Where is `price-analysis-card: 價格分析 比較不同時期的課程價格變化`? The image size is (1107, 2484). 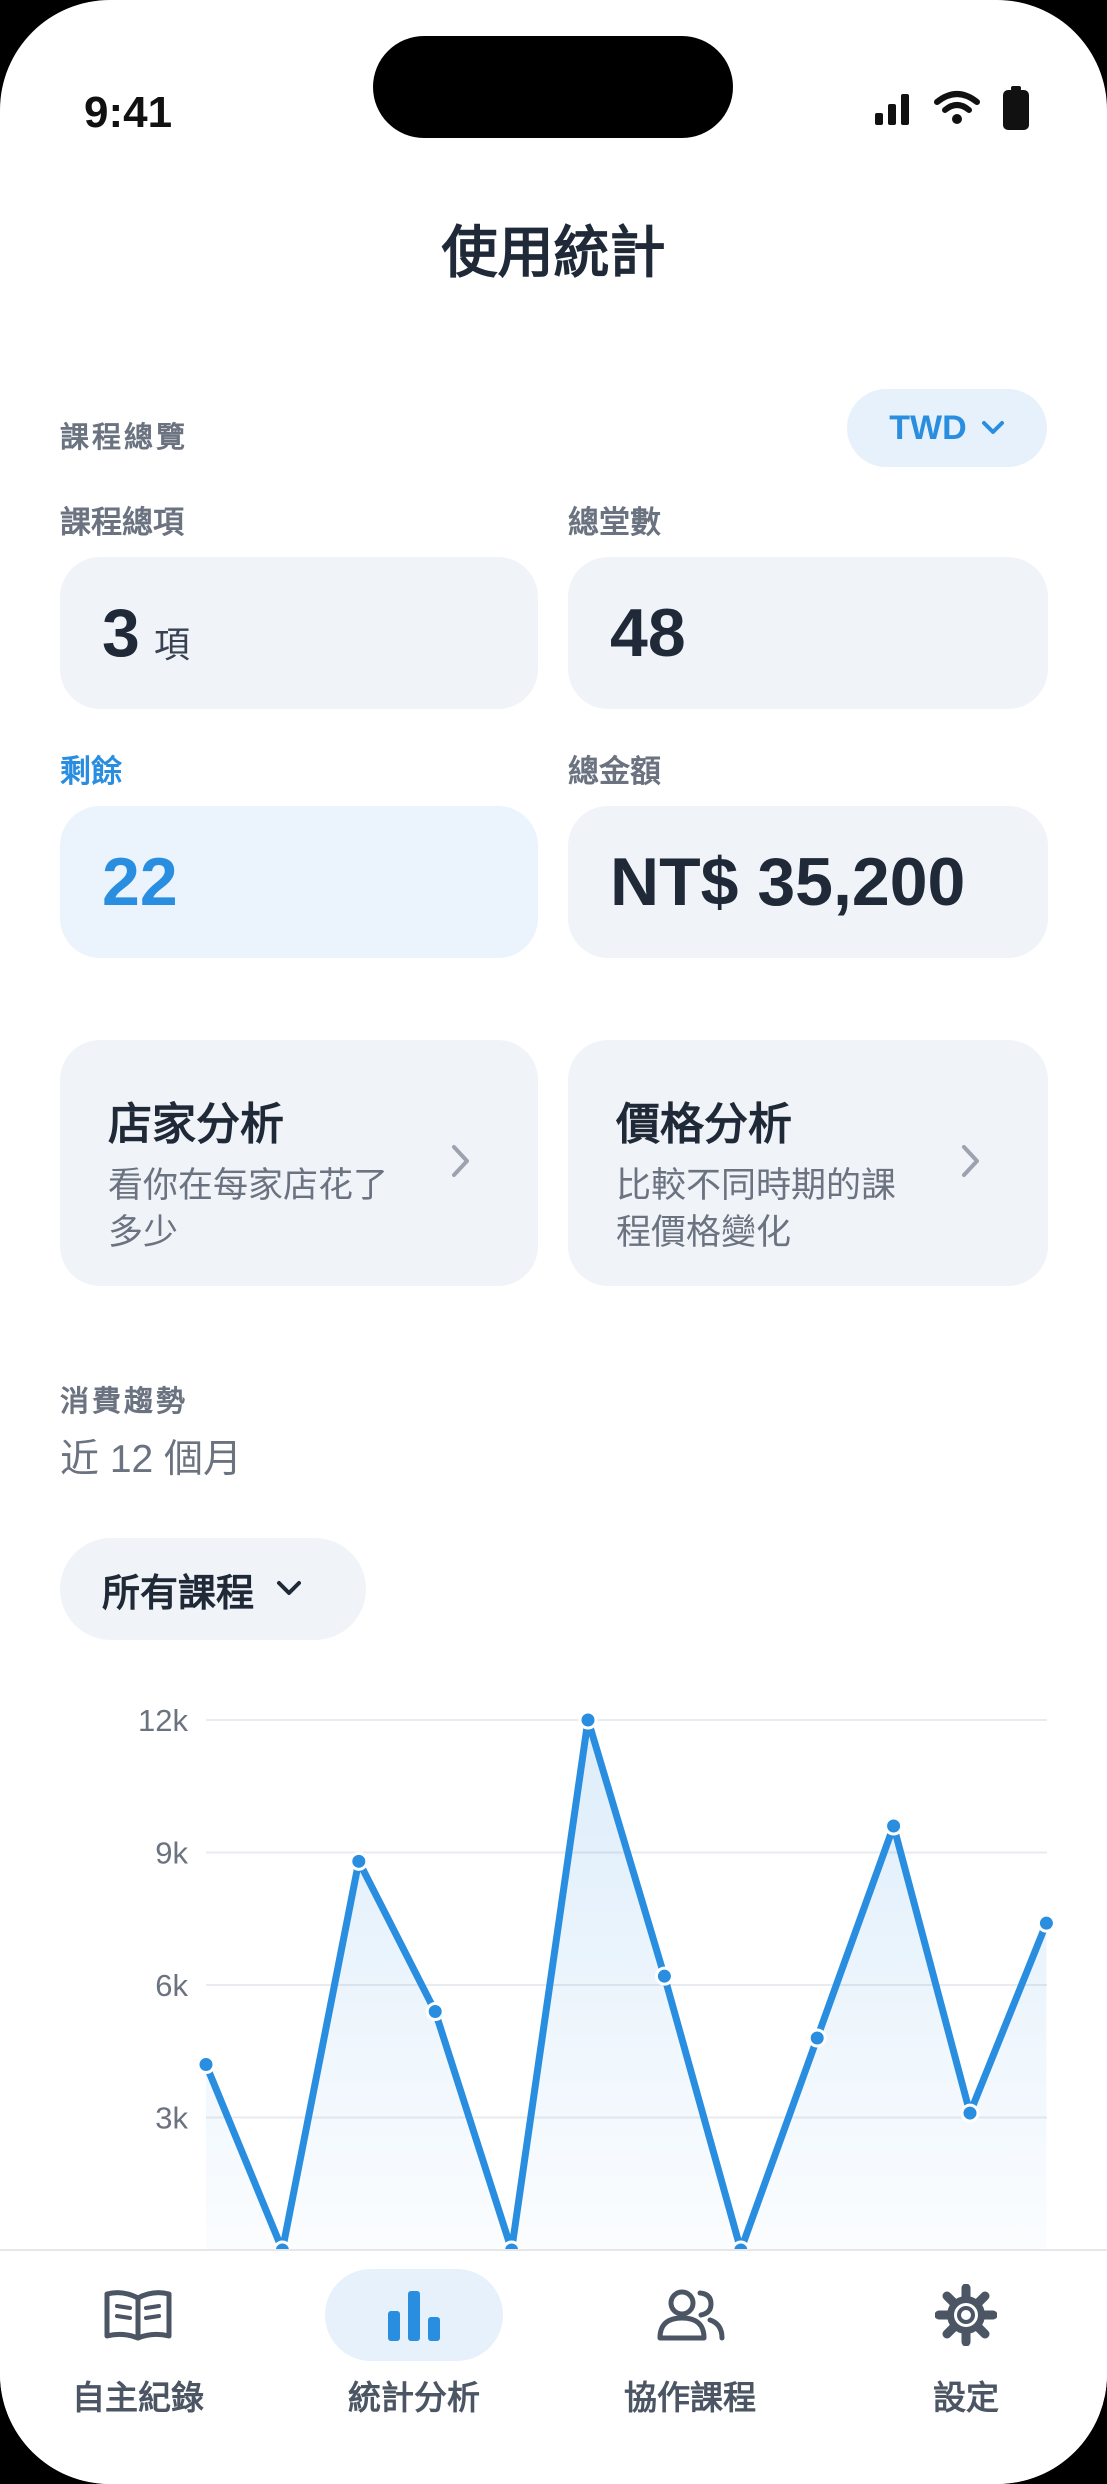 price-analysis-card: 價格分析 比較不同時期的課程價格變化 is located at coordinates (808, 1163).